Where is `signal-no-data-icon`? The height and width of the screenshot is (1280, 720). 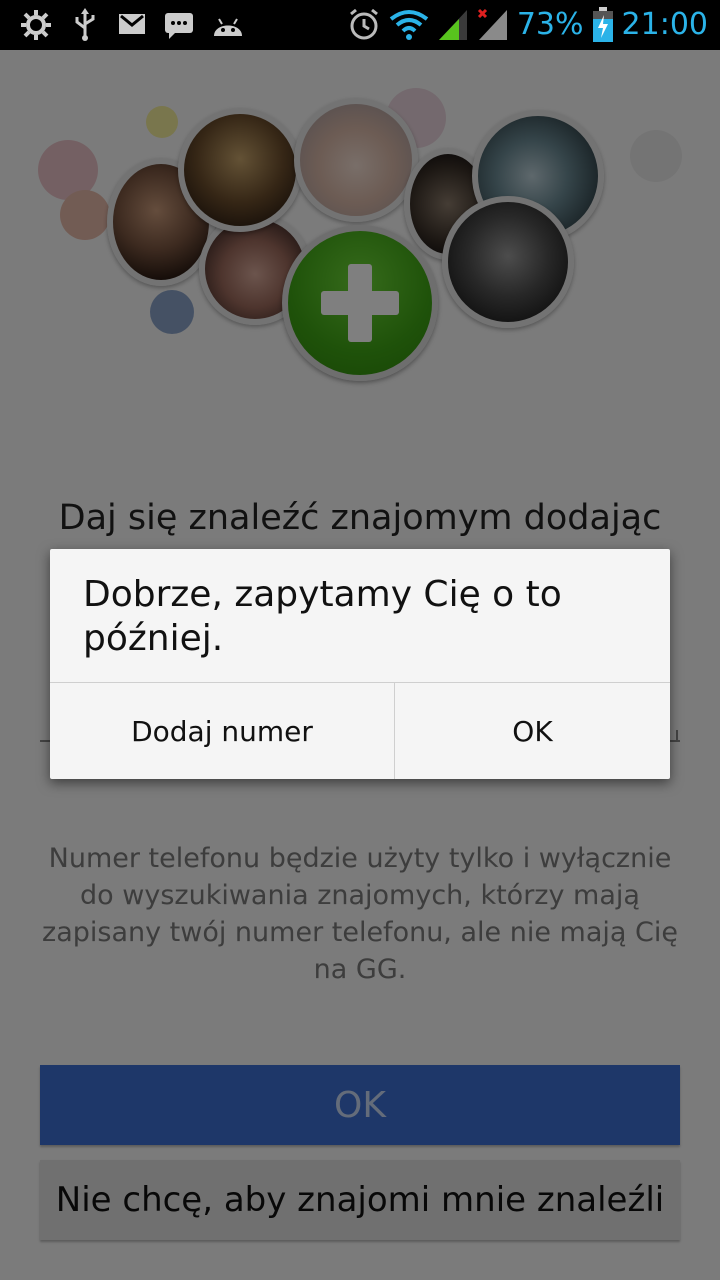 signal-no-data-icon is located at coordinates (492, 24).